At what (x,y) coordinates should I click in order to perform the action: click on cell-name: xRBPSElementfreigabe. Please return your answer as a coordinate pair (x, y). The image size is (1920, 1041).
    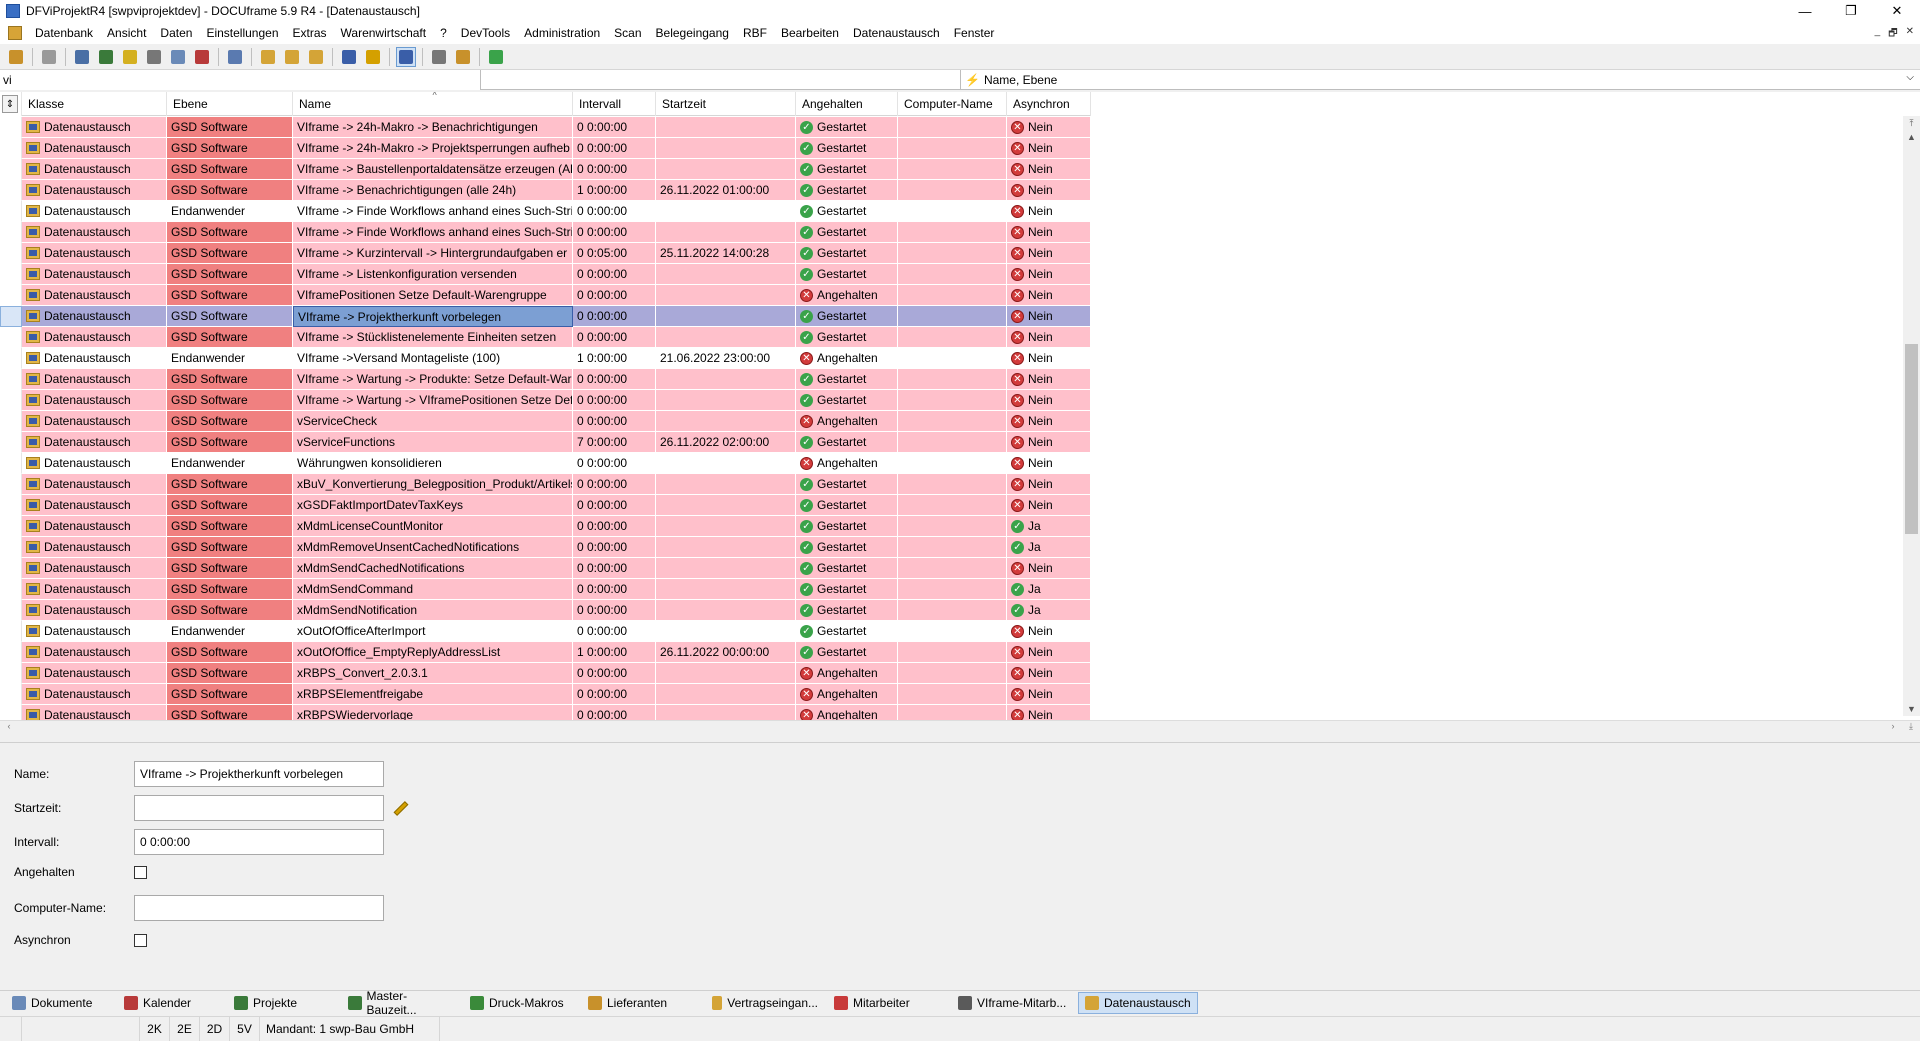
    Looking at the image, I should click on (433, 694).